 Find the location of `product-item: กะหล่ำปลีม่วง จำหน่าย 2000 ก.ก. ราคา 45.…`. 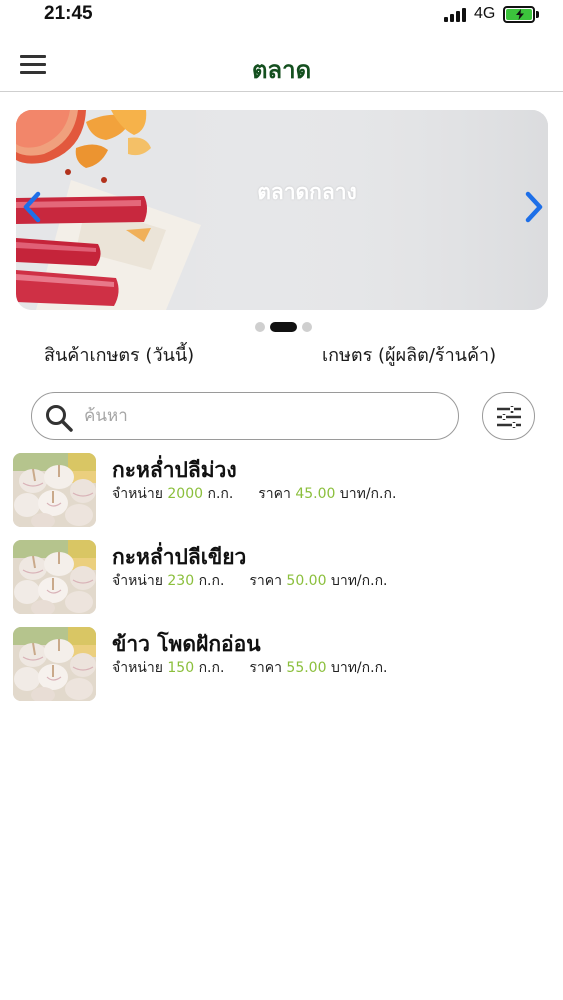

product-item: กะหล่ำปลีม่วง จำหน่าย 2000 ก.ก. ราคา 45.… is located at coordinates (281, 491).